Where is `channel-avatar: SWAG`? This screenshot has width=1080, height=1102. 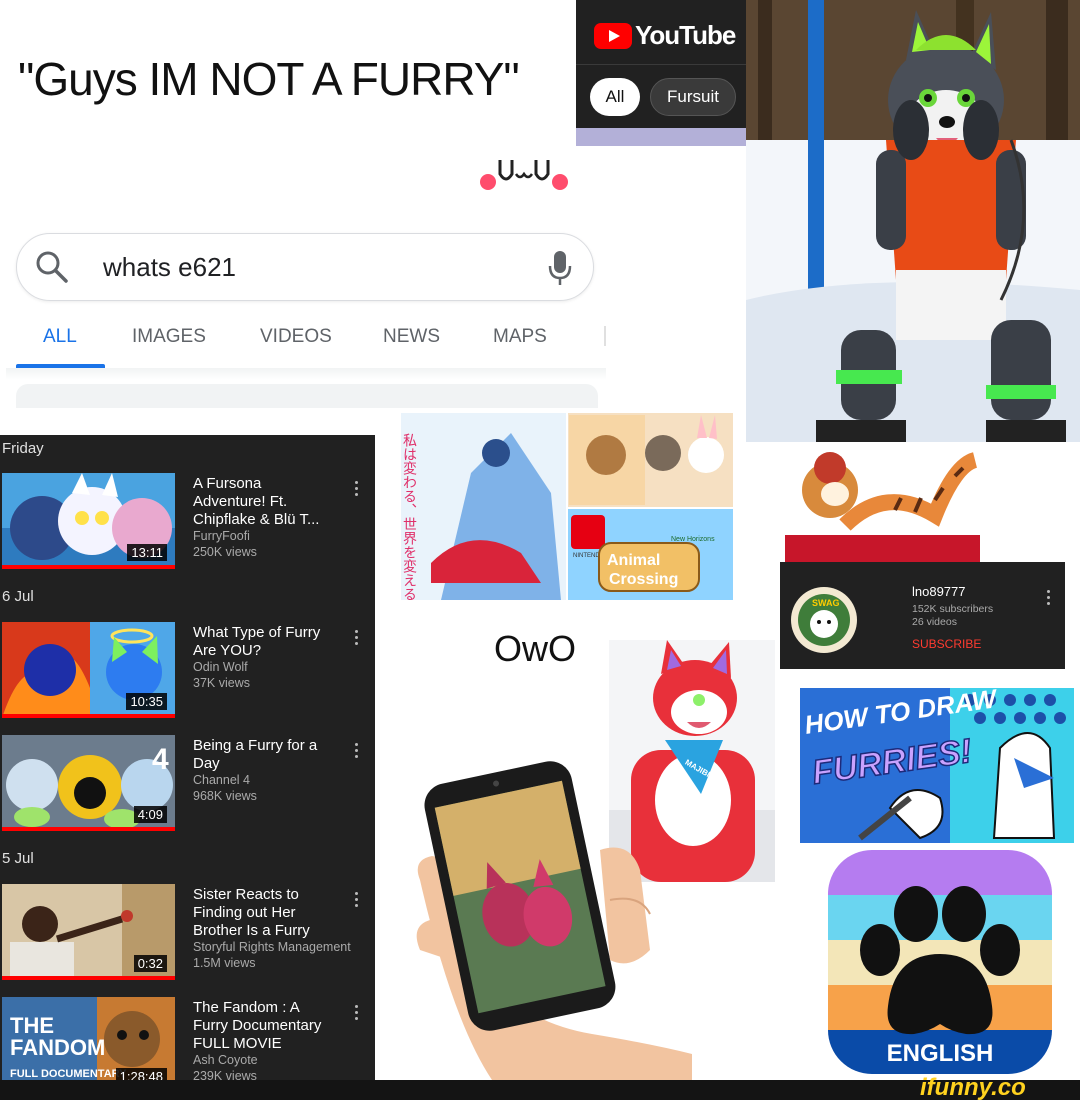 channel-avatar: SWAG is located at coordinates (824, 620).